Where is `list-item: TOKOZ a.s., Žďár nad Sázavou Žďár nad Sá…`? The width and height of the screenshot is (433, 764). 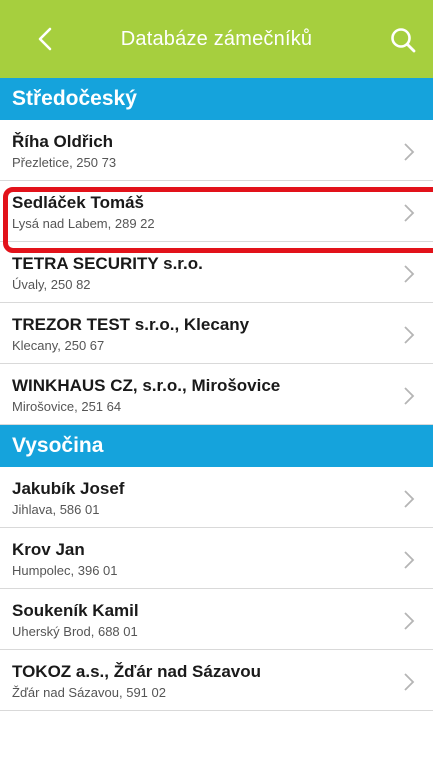 list-item: TOKOZ a.s., Žďár nad Sázavou Žďár nad Sá… is located at coordinates (216, 680).